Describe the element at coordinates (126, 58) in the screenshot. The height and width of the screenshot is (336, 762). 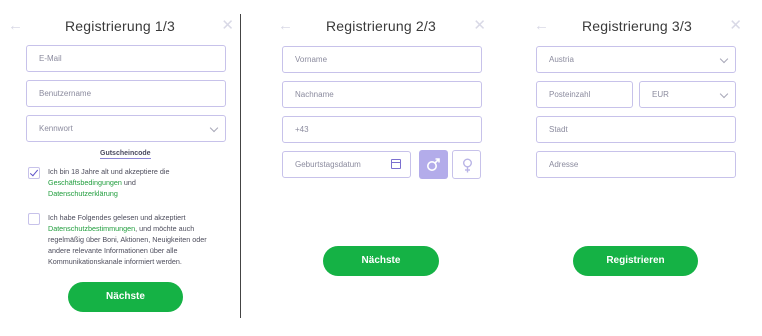
I see `email-field: E-Mail` at that location.